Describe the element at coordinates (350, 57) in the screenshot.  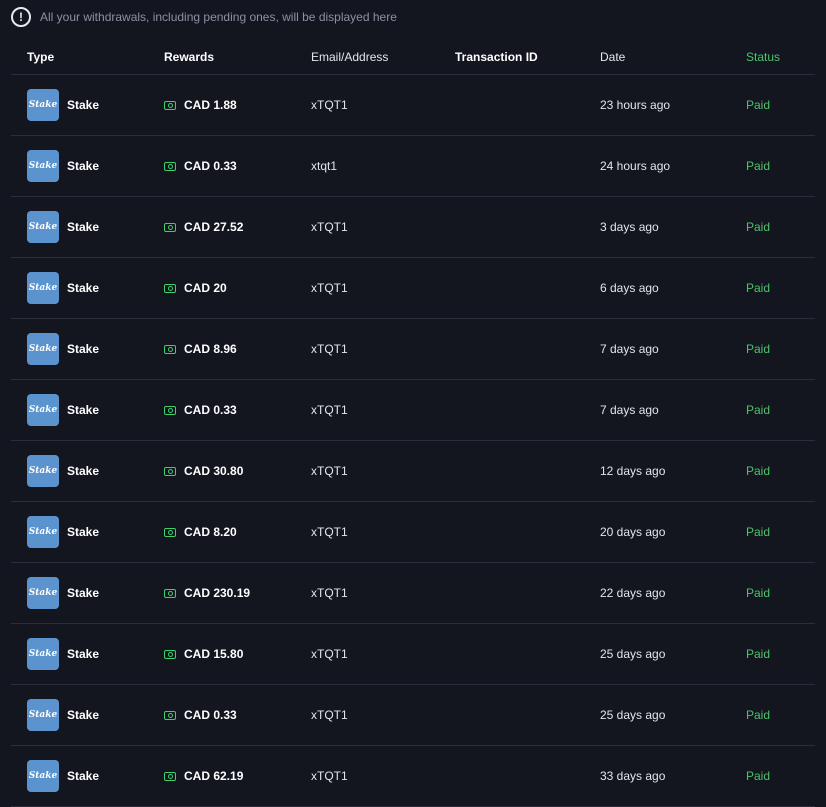
I see `header-email: Email/Address` at that location.